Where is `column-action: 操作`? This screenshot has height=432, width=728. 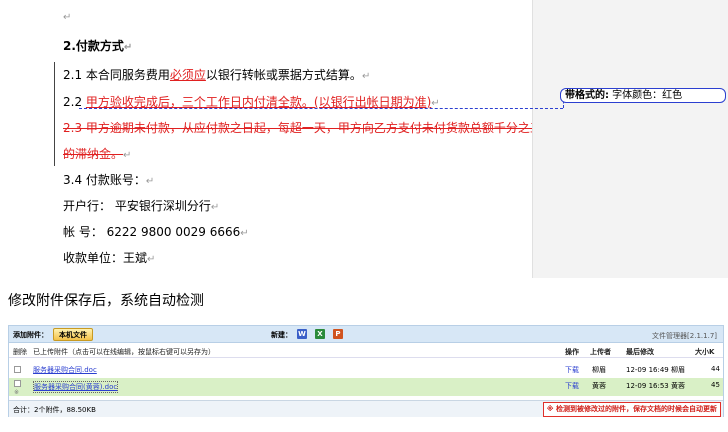
column-action: 操作 is located at coordinates (572, 352).